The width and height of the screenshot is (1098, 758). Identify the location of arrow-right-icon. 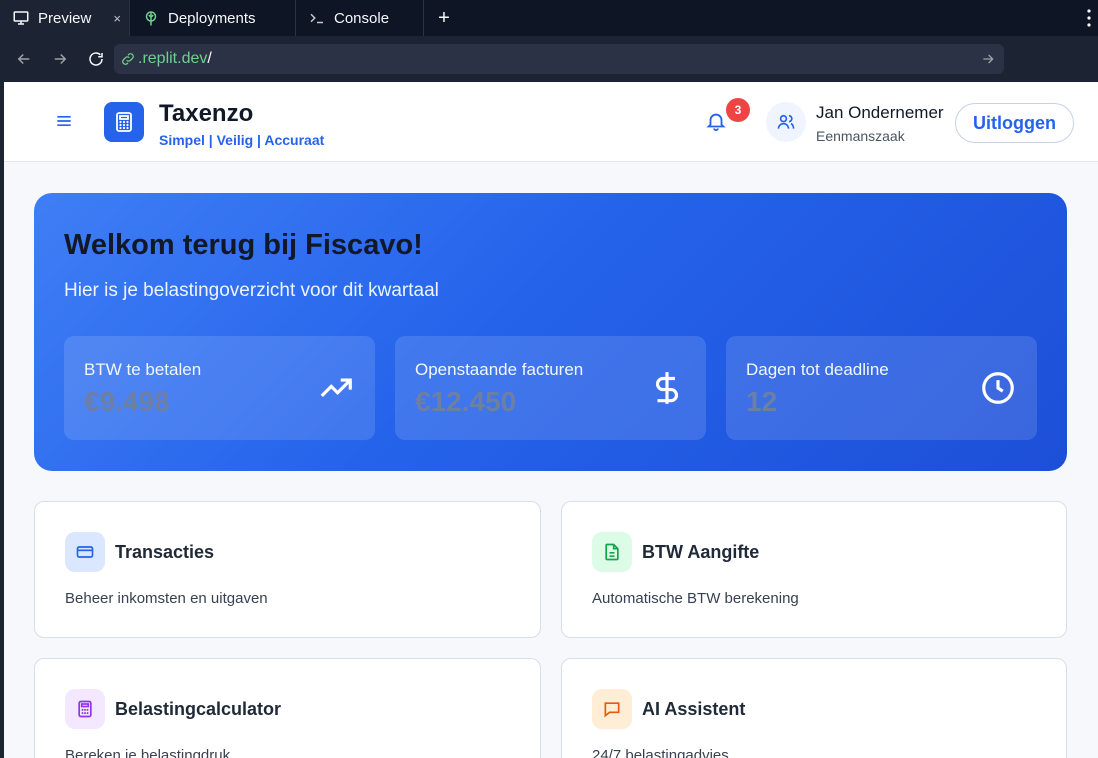
(60, 59).